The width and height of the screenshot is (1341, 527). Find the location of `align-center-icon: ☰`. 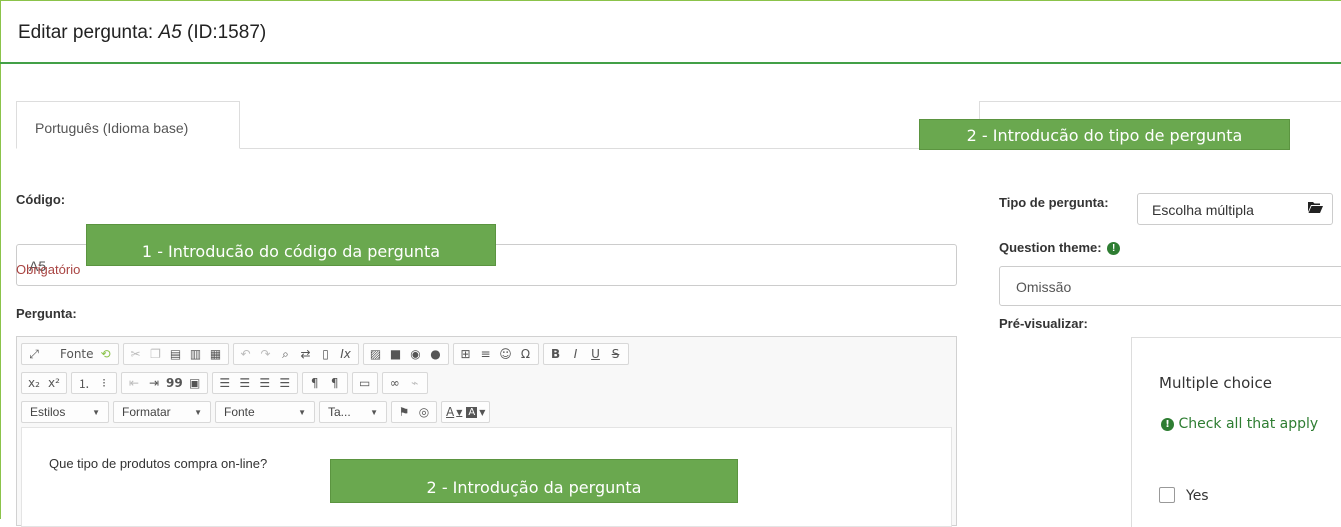

align-center-icon: ☰ is located at coordinates (245, 383).